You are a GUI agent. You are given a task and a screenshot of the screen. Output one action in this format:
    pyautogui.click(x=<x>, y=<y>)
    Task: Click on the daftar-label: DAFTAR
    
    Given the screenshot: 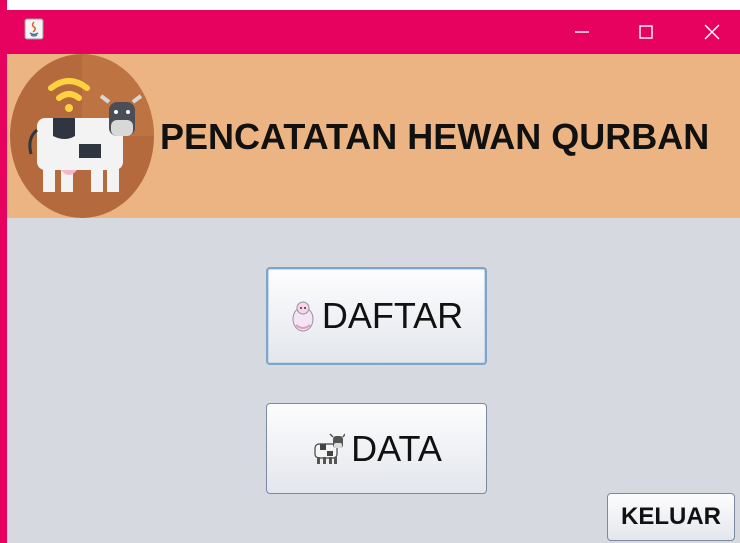 What is the action you would take?
    pyautogui.click(x=392, y=315)
    